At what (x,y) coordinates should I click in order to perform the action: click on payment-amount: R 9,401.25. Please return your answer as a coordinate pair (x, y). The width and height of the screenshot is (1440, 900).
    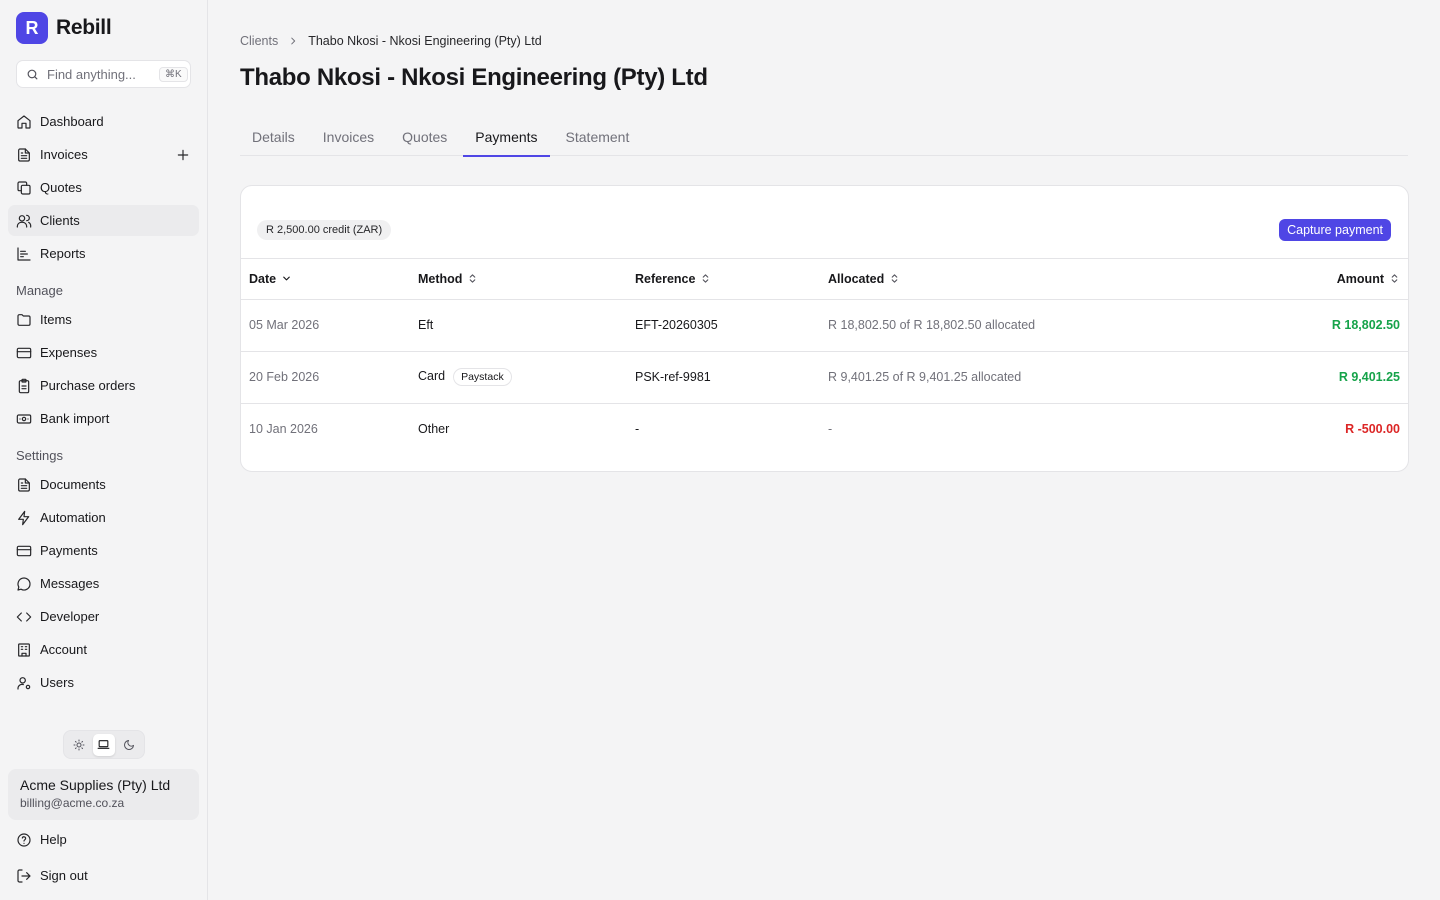
    Looking at the image, I should click on (1279, 377).